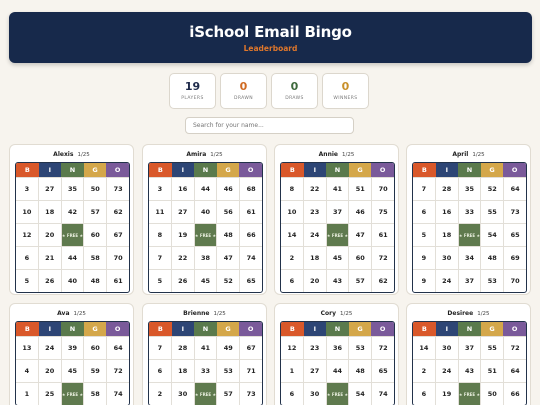  Describe the element at coordinates (469, 212) in the screenshot. I see `bingo-cell: 33` at that location.